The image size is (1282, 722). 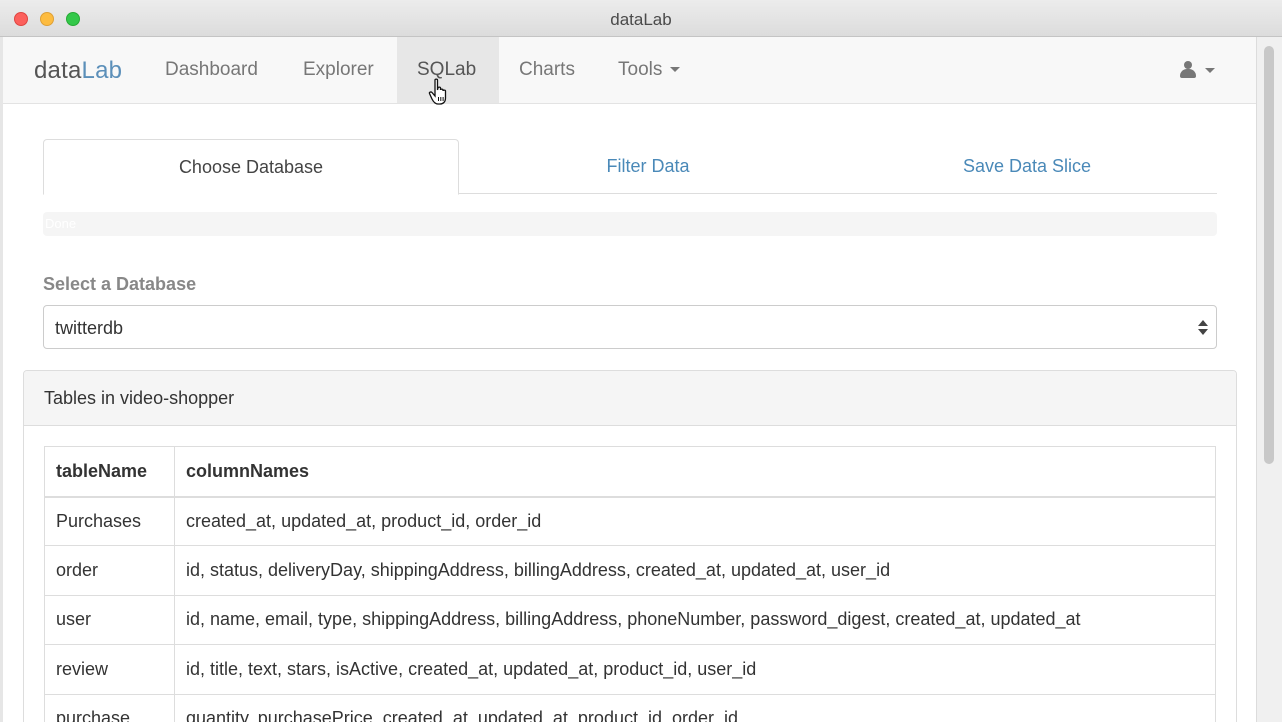 What do you see at coordinates (109, 707) in the screenshot?
I see `cell-table-name: purchase` at bounding box center [109, 707].